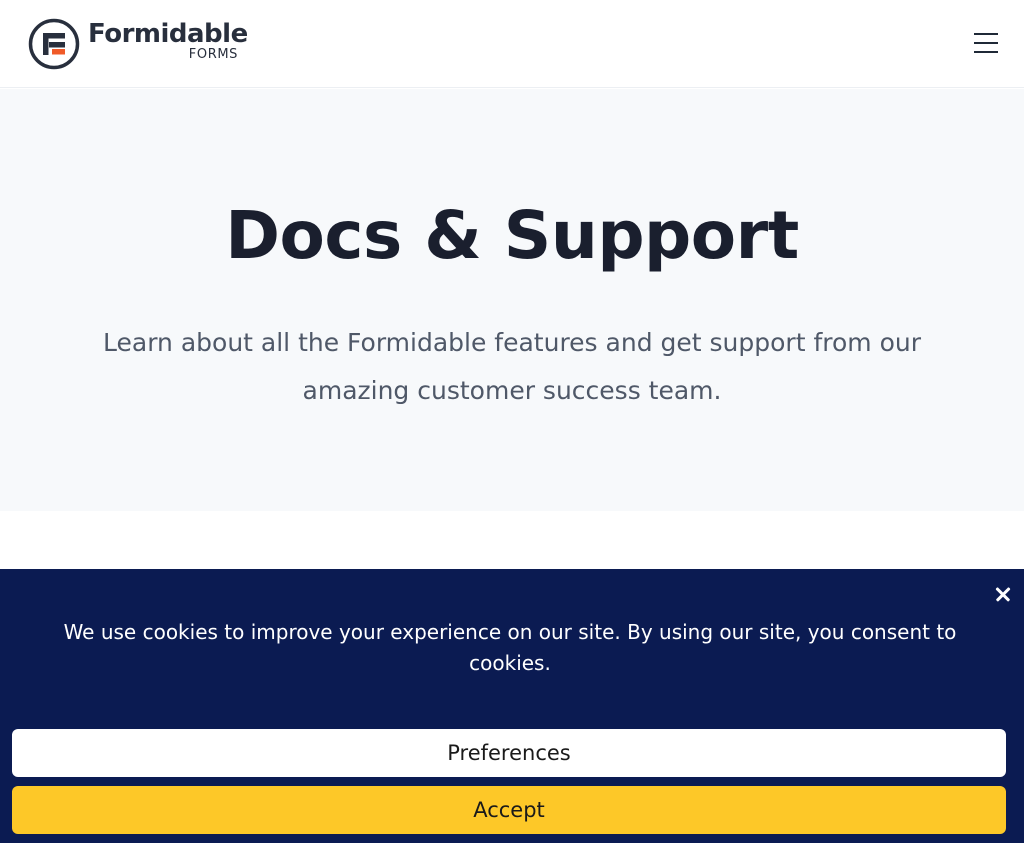  I want to click on preferences-button: Preferences, so click(509, 753).